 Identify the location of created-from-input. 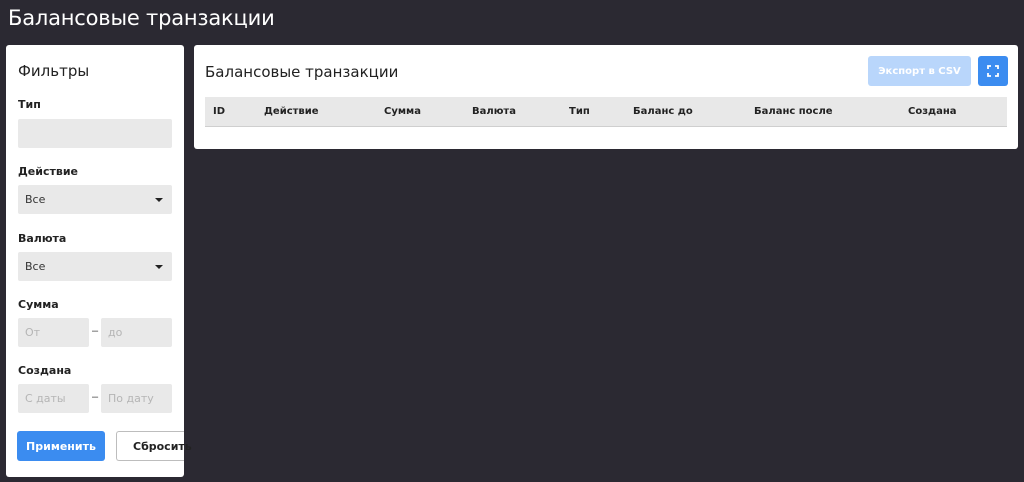
(53, 398).